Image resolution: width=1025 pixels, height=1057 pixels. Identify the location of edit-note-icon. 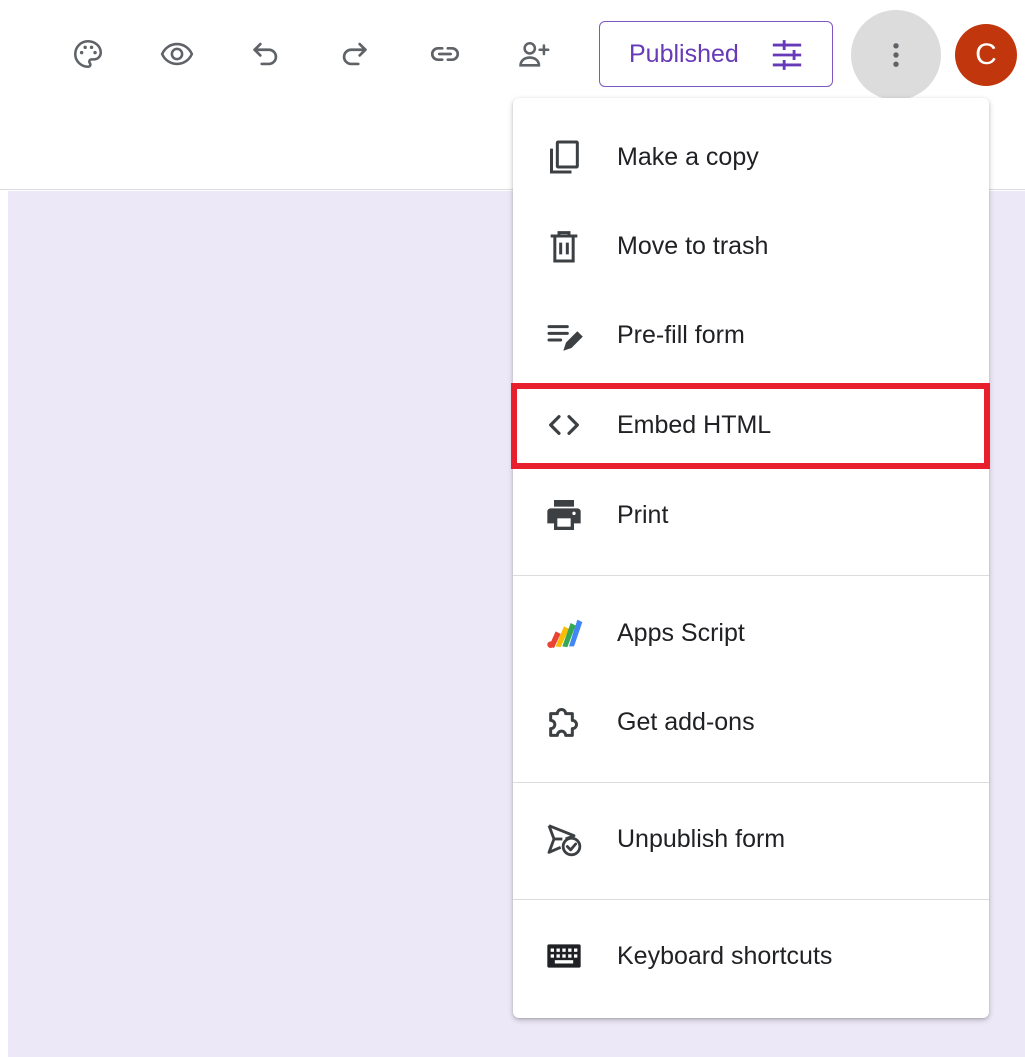
(564, 335).